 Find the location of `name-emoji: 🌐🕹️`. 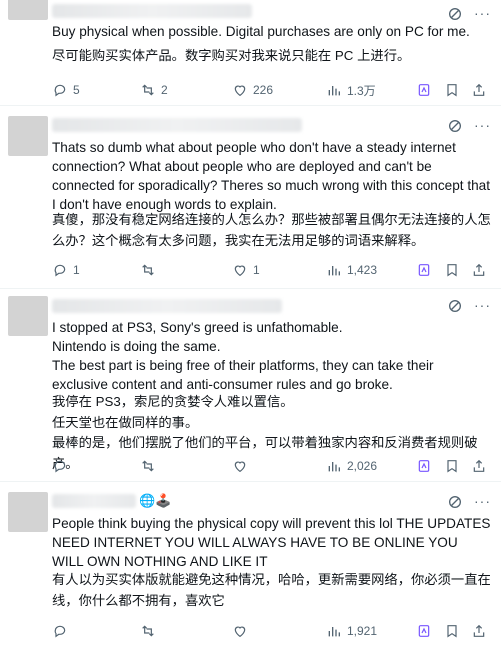

name-emoji: 🌐🕹️ is located at coordinates (155, 500).